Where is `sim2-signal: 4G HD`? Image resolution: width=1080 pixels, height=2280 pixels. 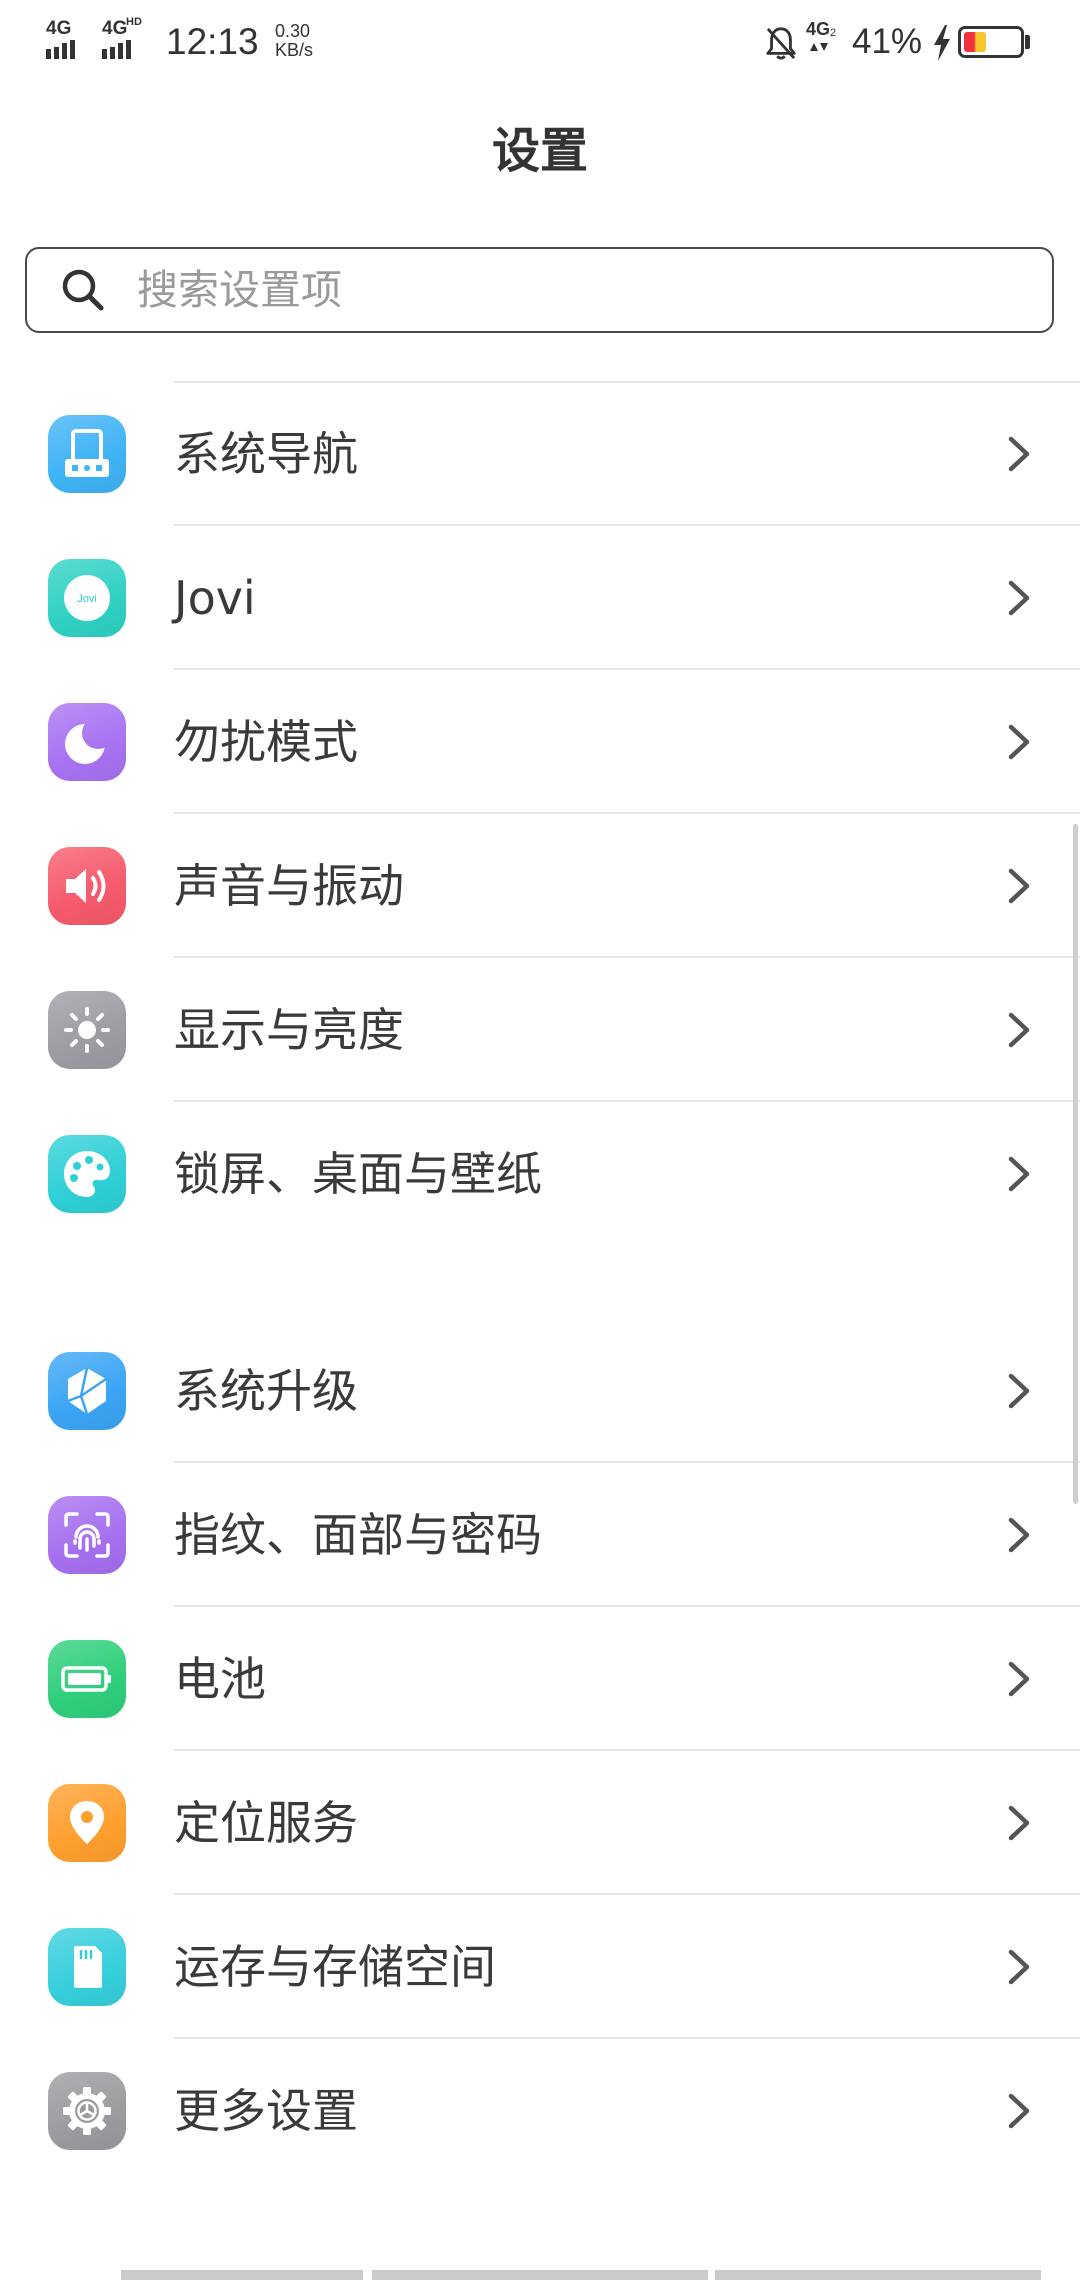 sim2-signal: 4G HD is located at coordinates (124, 37).